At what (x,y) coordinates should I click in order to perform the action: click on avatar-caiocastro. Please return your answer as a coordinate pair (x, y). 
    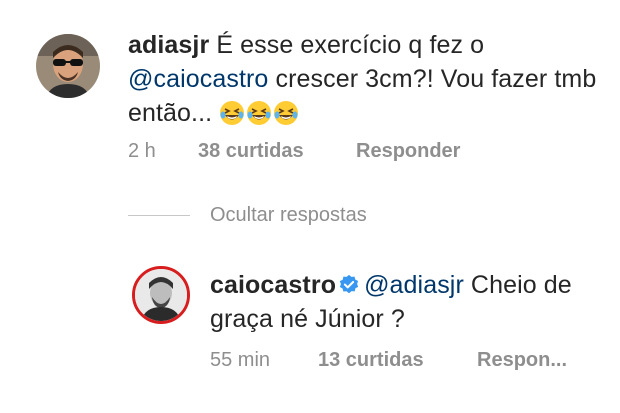
    Looking at the image, I should click on (161, 295).